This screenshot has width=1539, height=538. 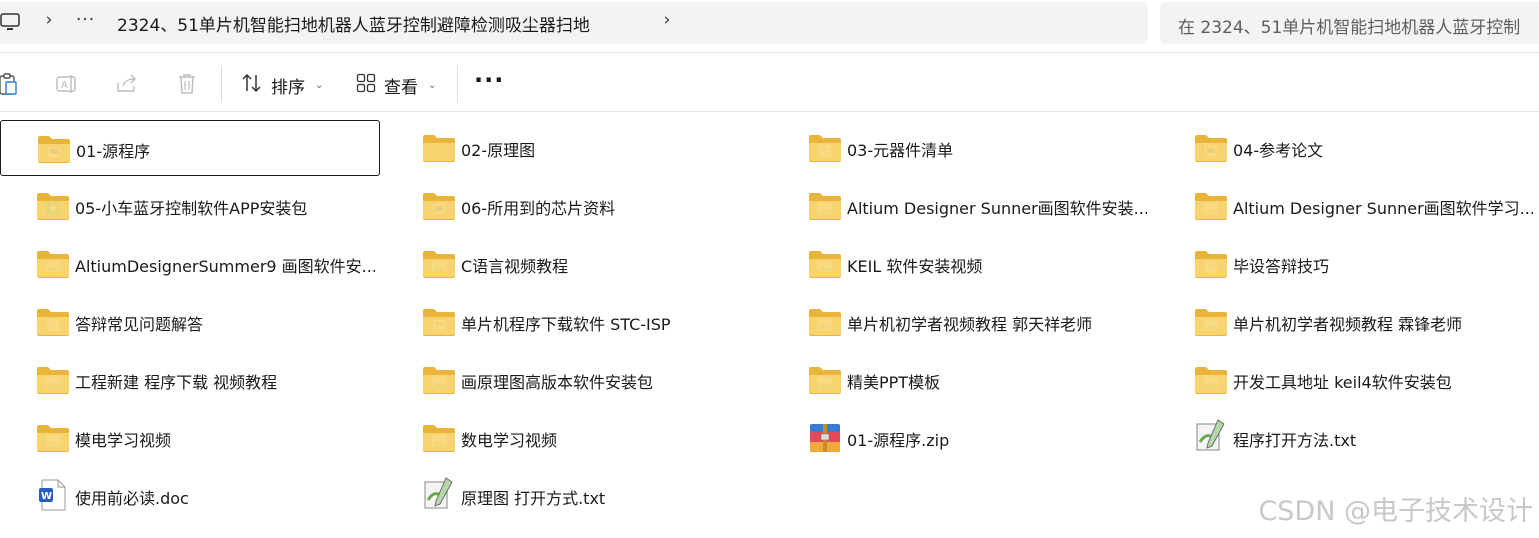 I want to click on folder-item: 画原理图高版本软件安装包, so click(x=576, y=380).